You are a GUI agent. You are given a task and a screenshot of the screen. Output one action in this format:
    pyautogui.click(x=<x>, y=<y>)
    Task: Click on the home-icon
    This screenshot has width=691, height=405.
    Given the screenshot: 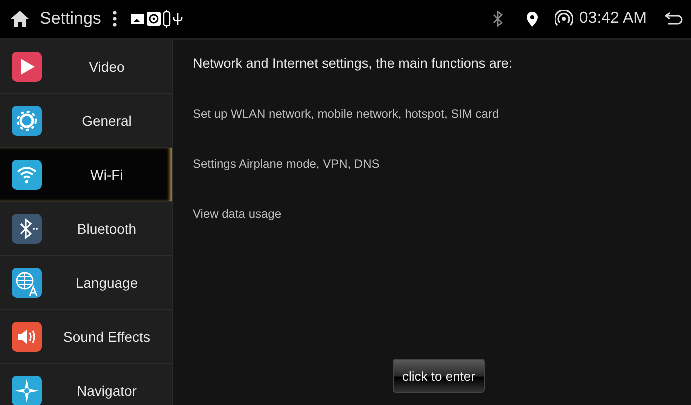 What is the action you would take?
    pyautogui.click(x=20, y=19)
    